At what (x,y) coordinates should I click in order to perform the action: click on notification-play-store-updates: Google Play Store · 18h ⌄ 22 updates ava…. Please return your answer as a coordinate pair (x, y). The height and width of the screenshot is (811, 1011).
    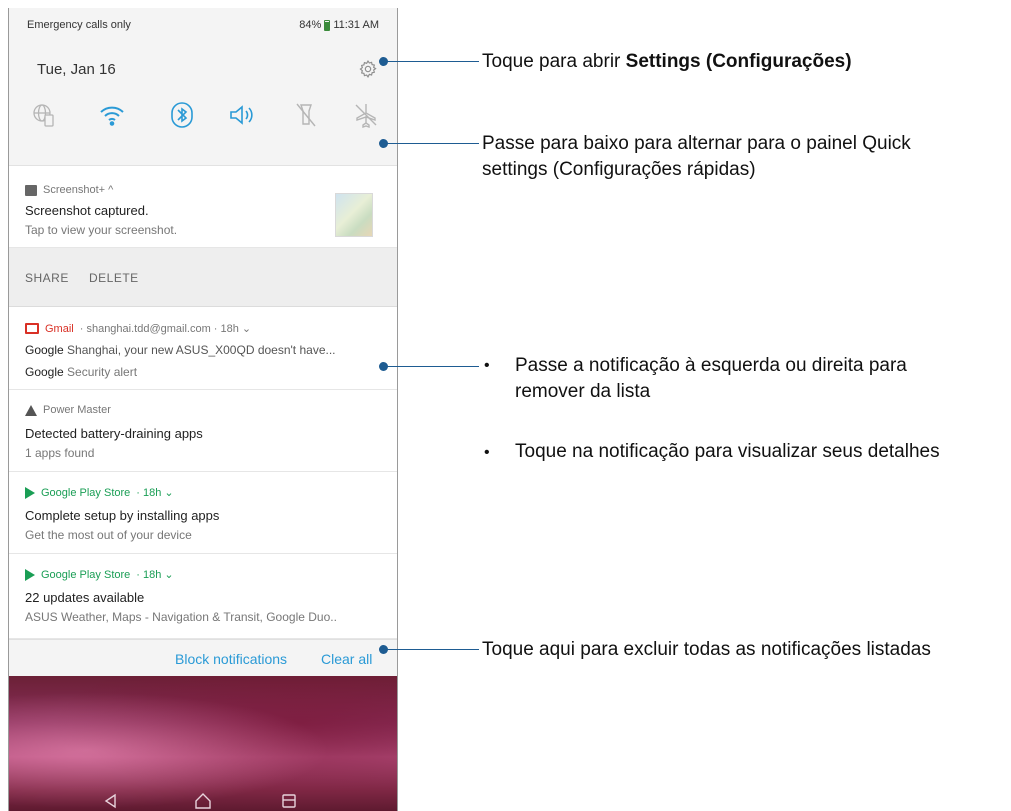
    Looking at the image, I should click on (203, 596).